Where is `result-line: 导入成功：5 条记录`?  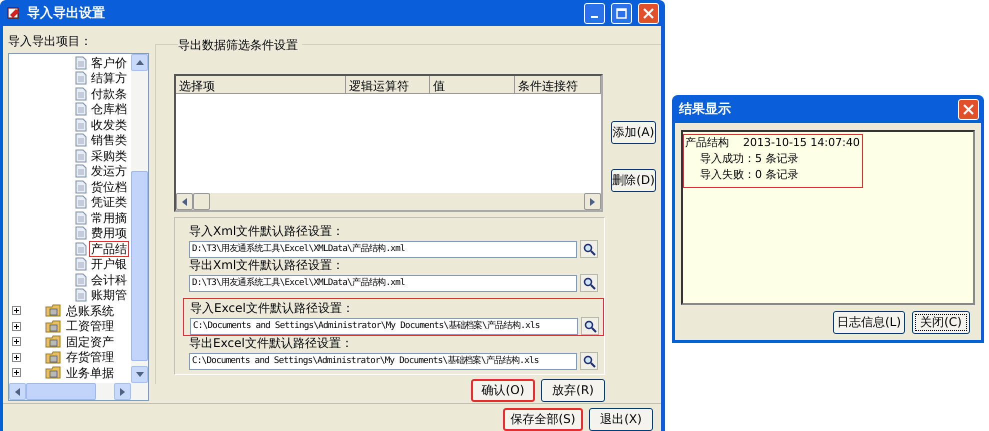 result-line: 导入成功：5 条记录 is located at coordinates (749, 159).